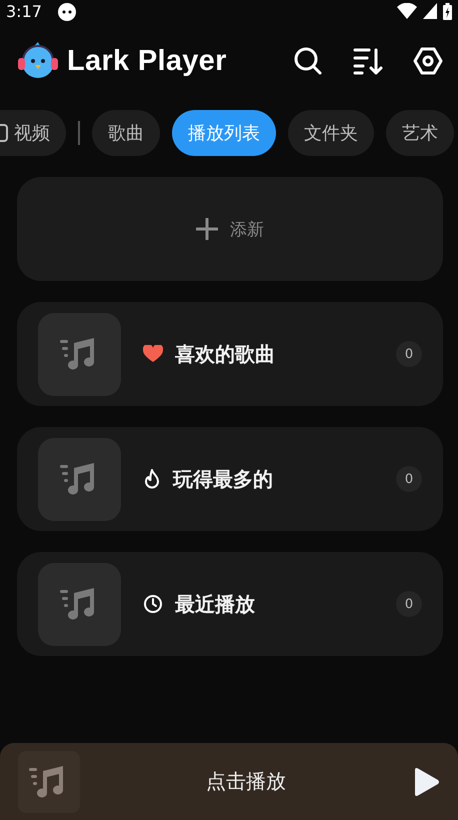 This screenshot has height=820, width=458. I want to click on mini-player: 点击播放, so click(229, 781).